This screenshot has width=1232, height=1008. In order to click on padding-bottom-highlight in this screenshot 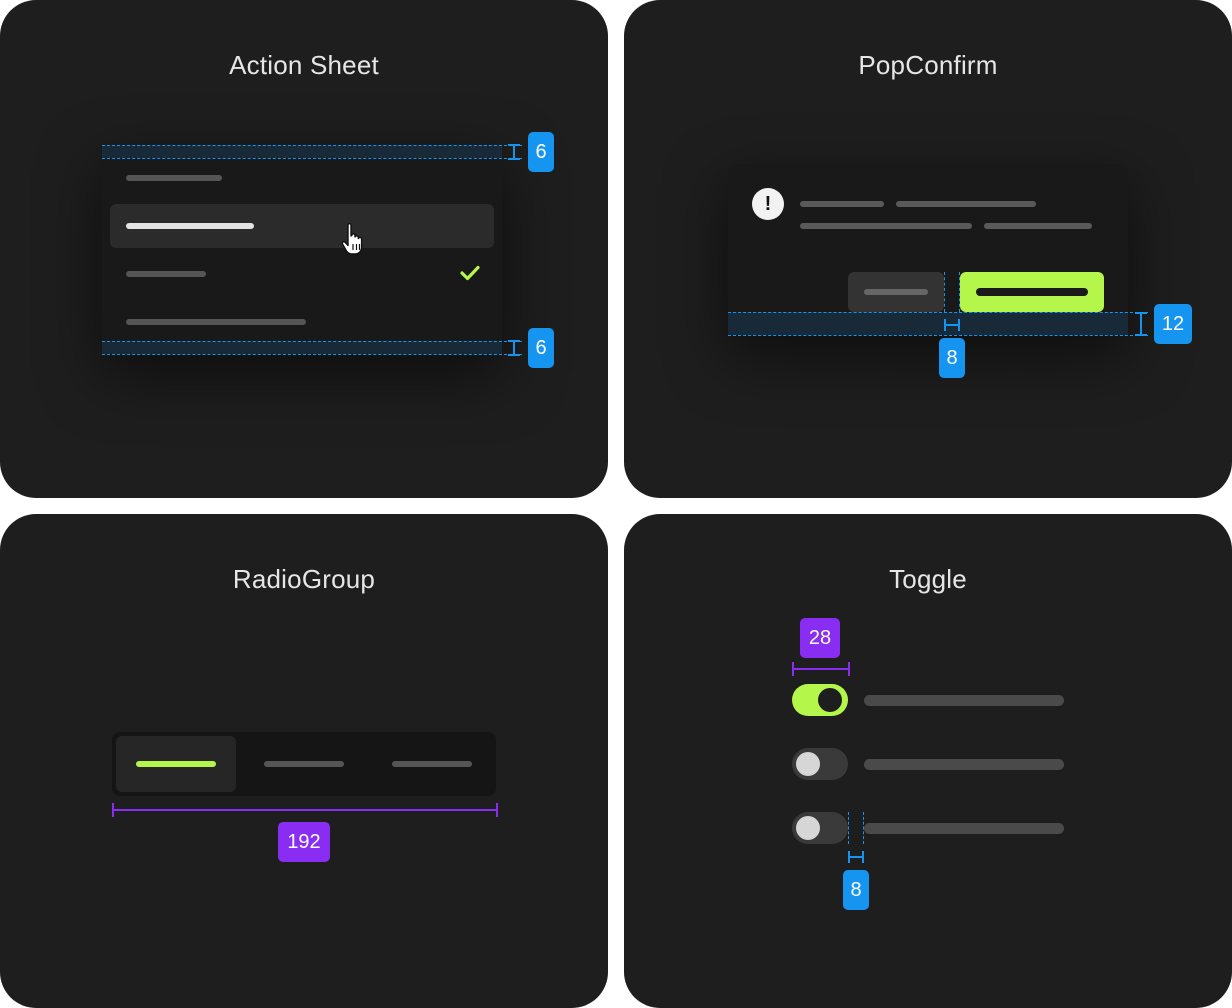, I will do `click(302, 347)`.